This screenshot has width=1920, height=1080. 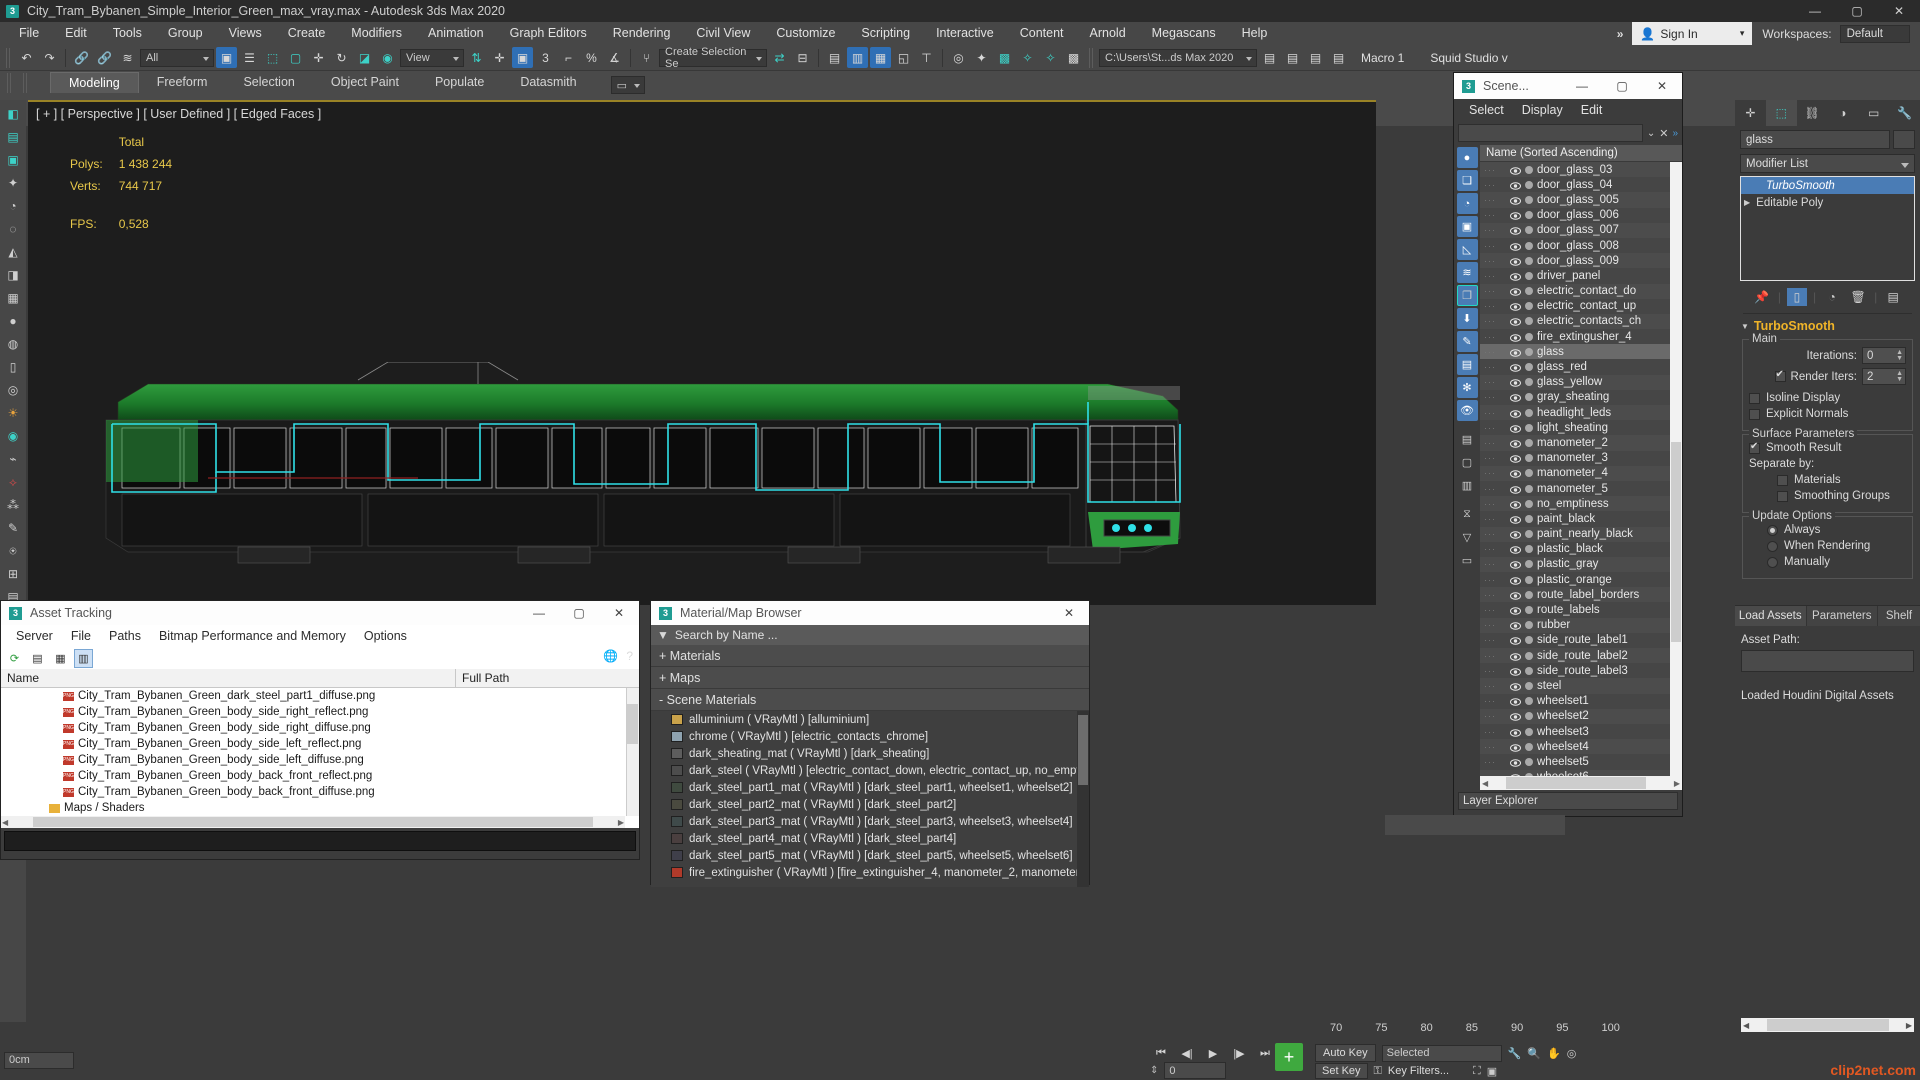 I want to click on torus-icon: ◎, so click(x=13, y=390).